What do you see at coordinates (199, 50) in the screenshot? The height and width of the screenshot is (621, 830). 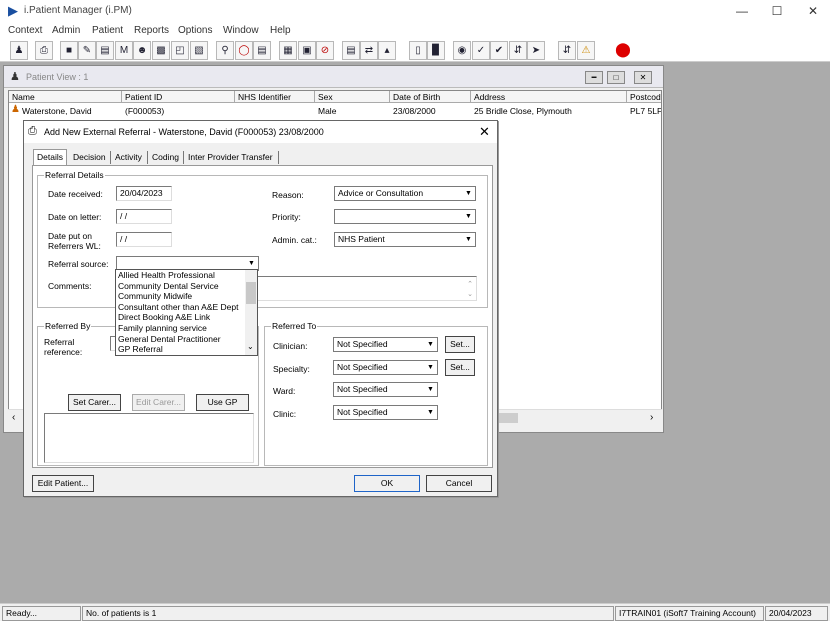 I see `bed-icon: ▧` at bounding box center [199, 50].